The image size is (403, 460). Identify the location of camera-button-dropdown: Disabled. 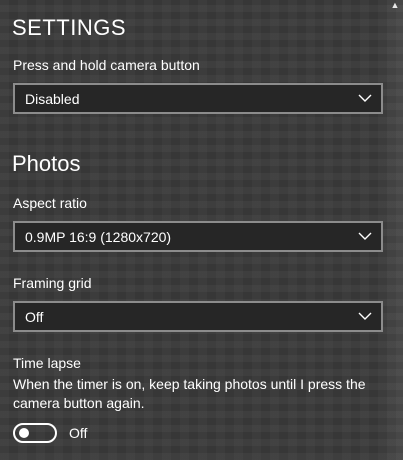
(198, 98).